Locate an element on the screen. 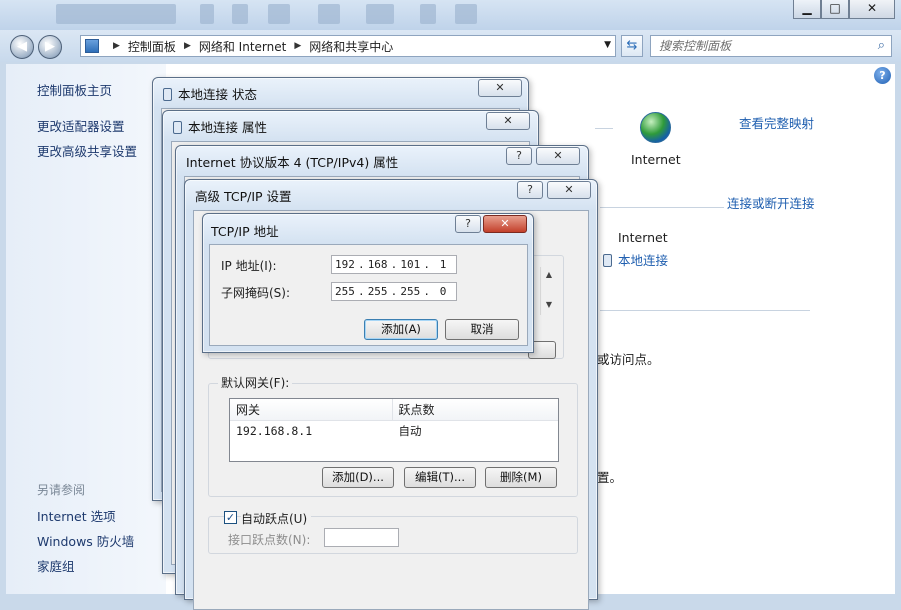  internet-globe-icon is located at coordinates (655, 127).